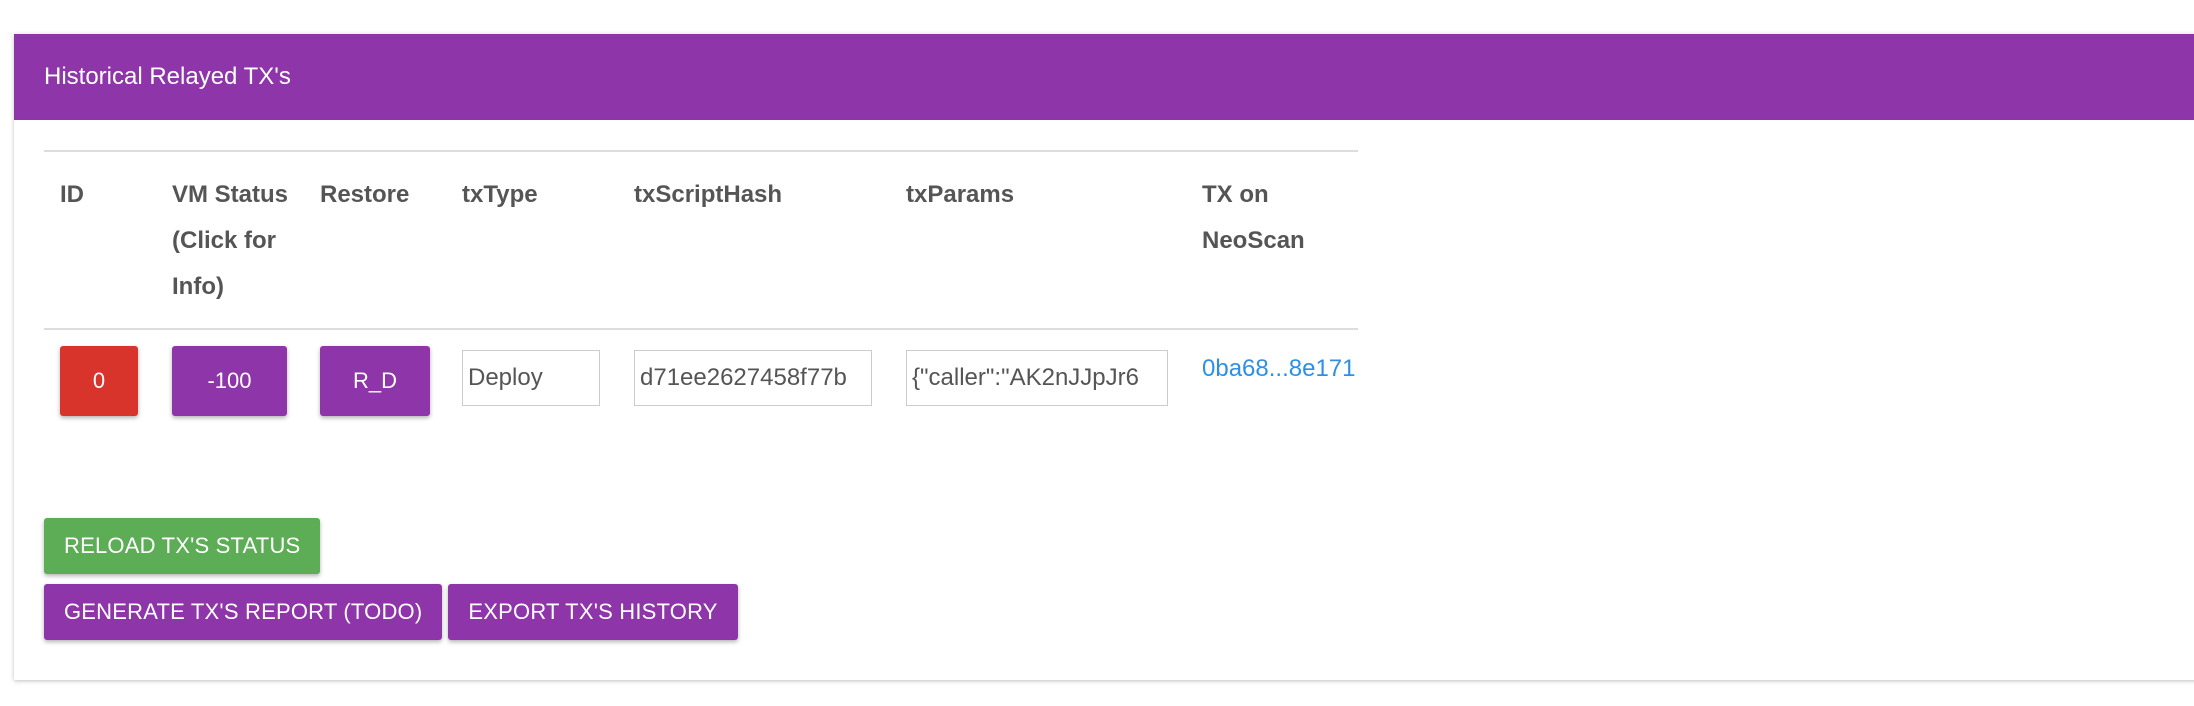 The image size is (2194, 706). Describe the element at coordinates (532, 240) in the screenshot. I see `col-header-tx-type: txType` at that location.